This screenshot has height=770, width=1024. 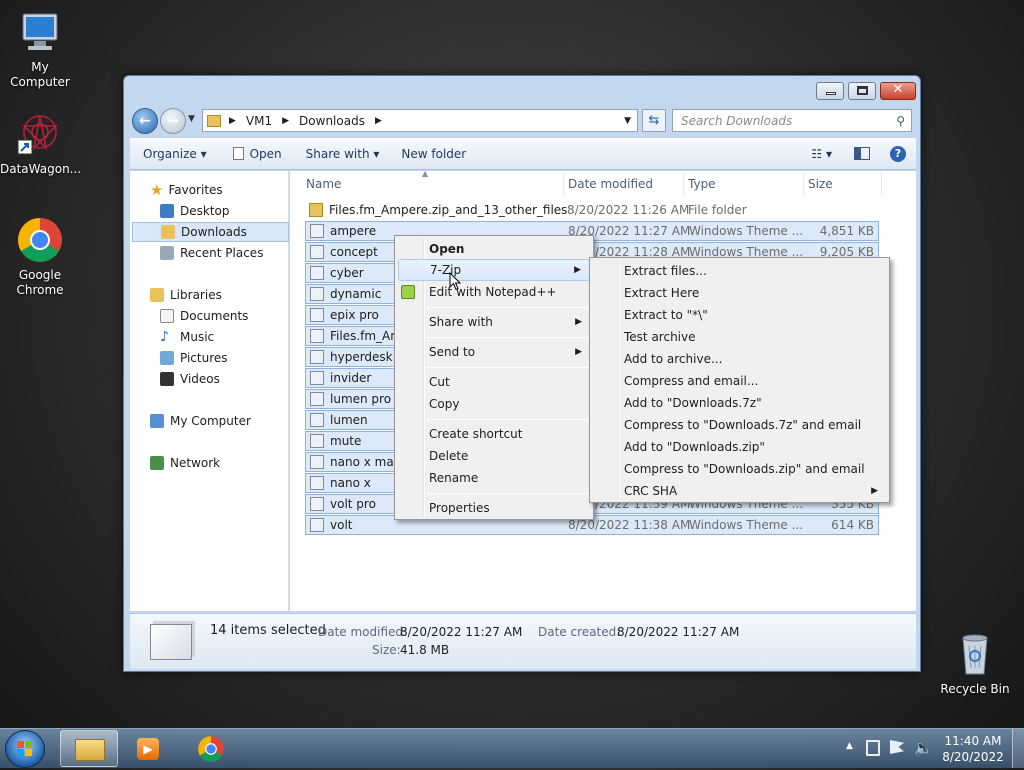 What do you see at coordinates (666, 315) in the screenshot?
I see `menu-label: Extract to "*\"` at bounding box center [666, 315].